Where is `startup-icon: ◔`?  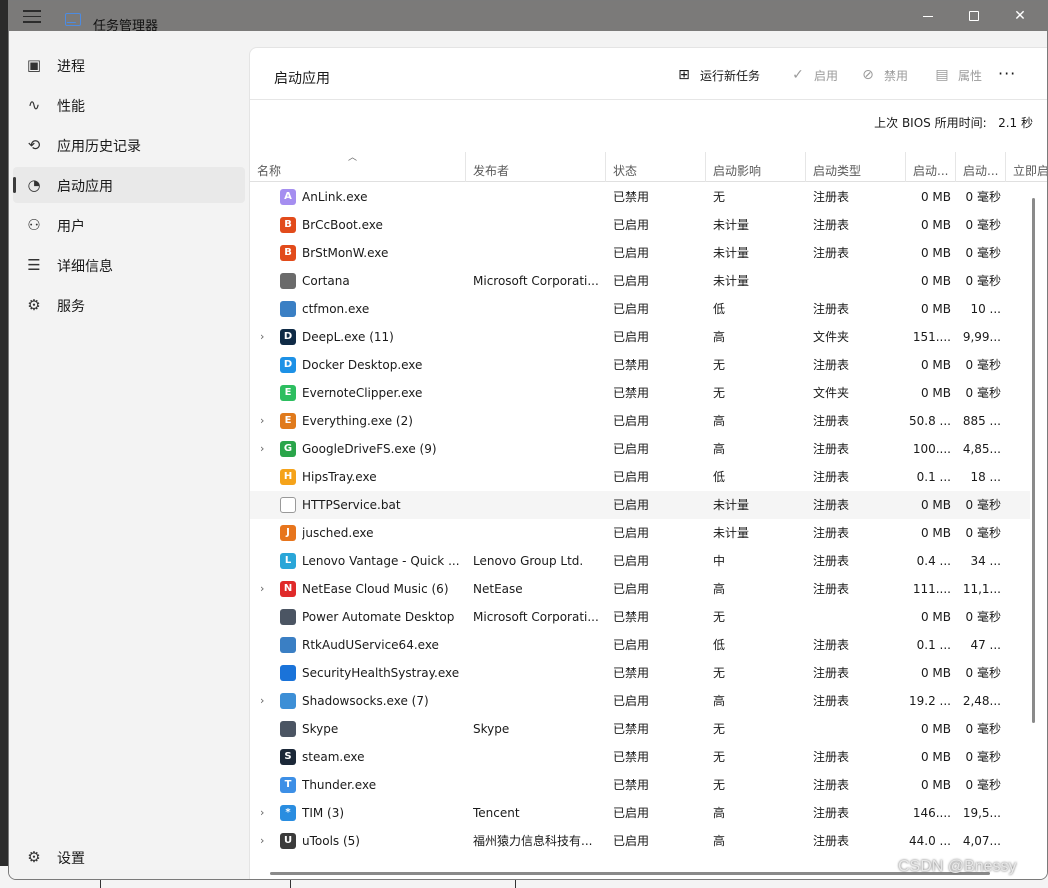 startup-icon: ◔ is located at coordinates (34, 185).